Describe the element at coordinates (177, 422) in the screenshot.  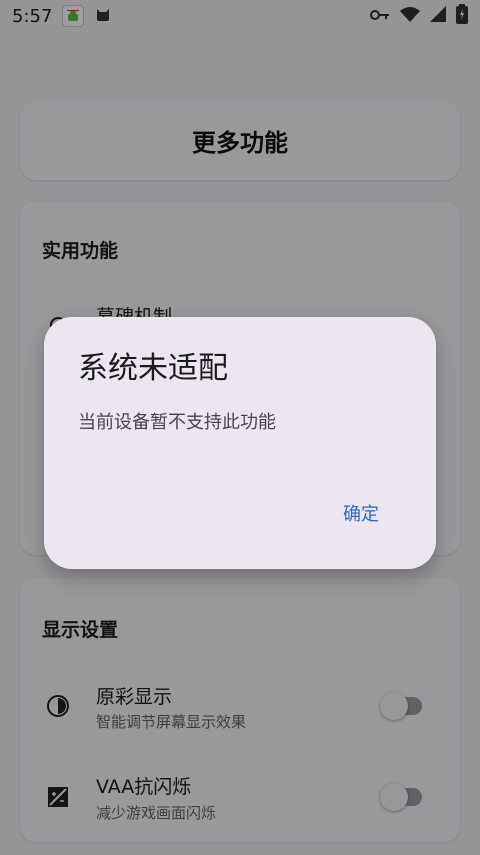
I see `dialog-message: 当前设备暂不支持此功能` at that location.